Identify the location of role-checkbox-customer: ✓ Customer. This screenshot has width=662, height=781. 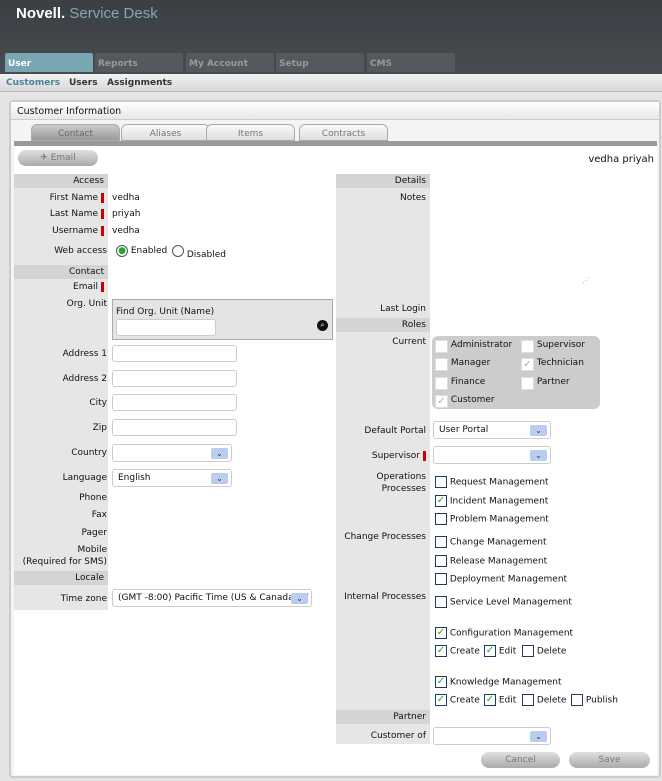
(465, 401).